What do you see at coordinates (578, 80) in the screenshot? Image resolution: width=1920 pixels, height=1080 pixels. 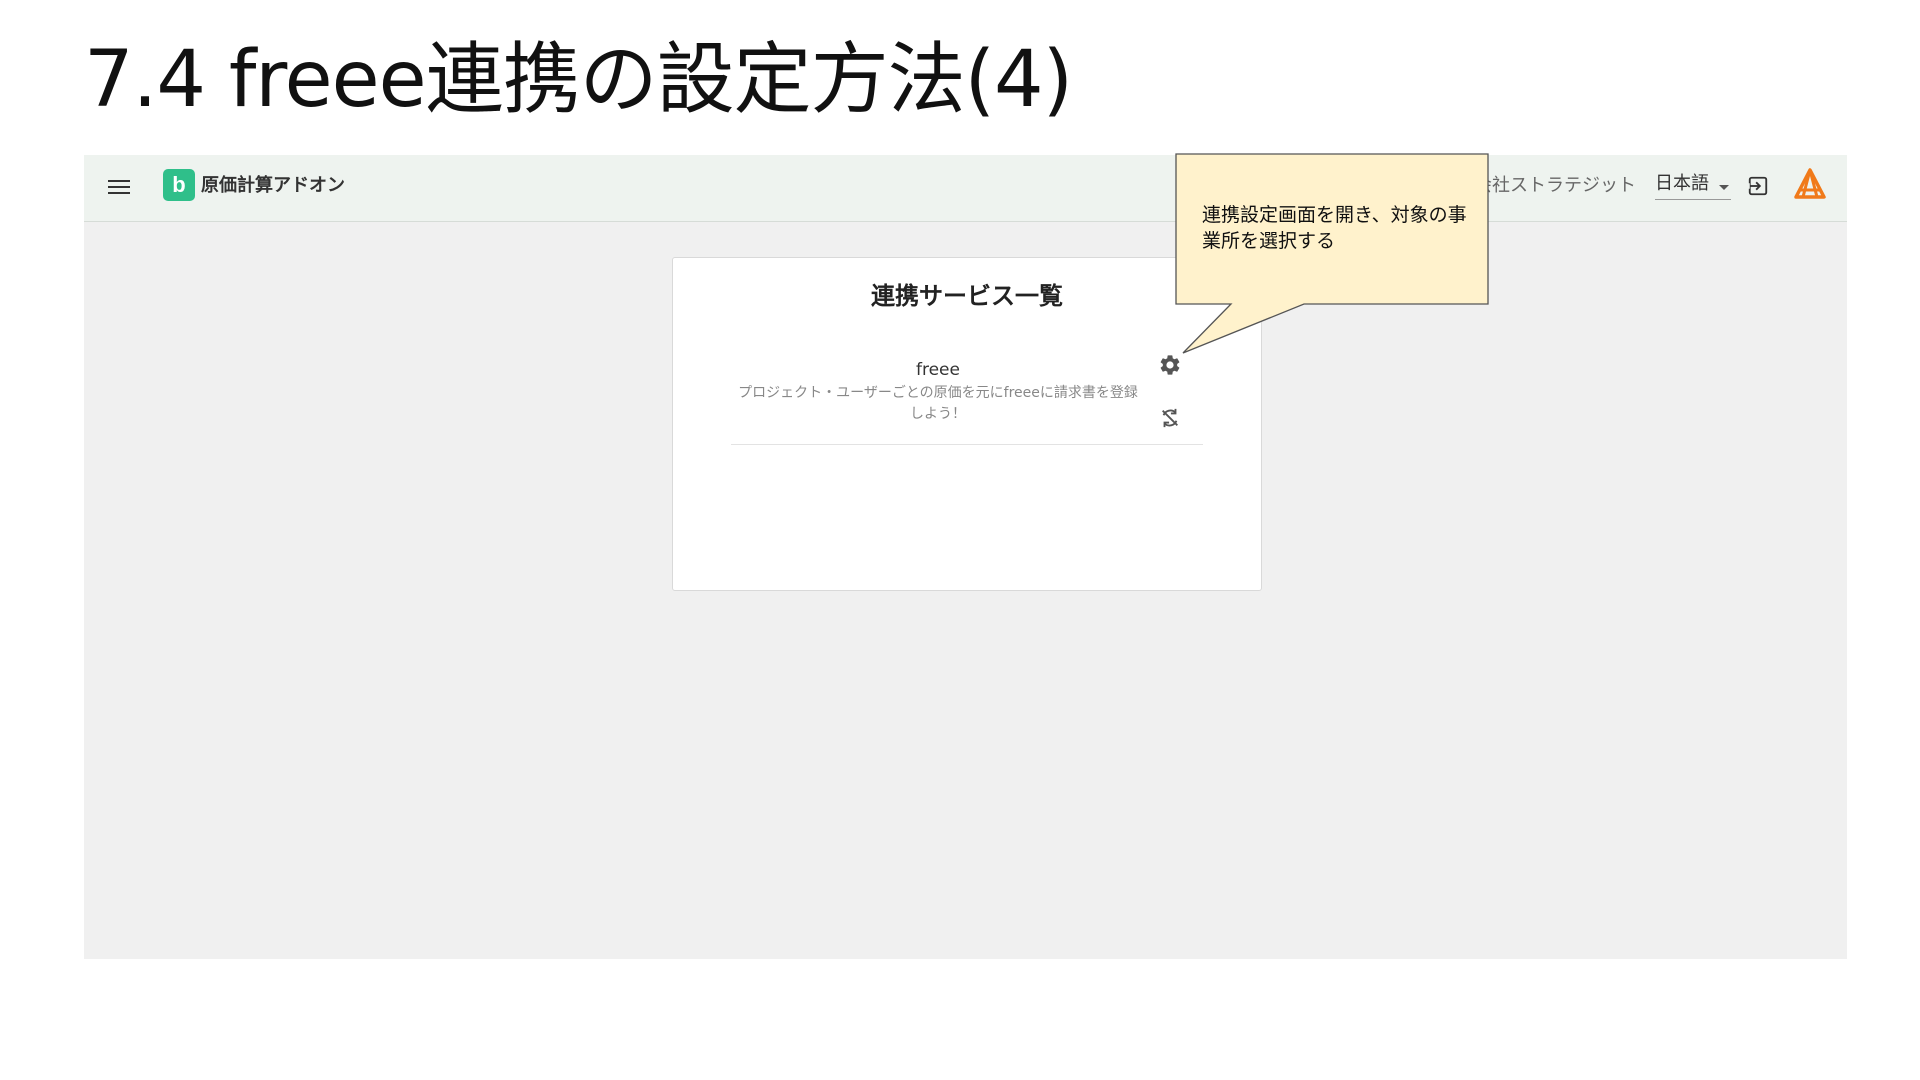 I see `slide-title: 7.4 freee連携の設定方法(4)` at bounding box center [578, 80].